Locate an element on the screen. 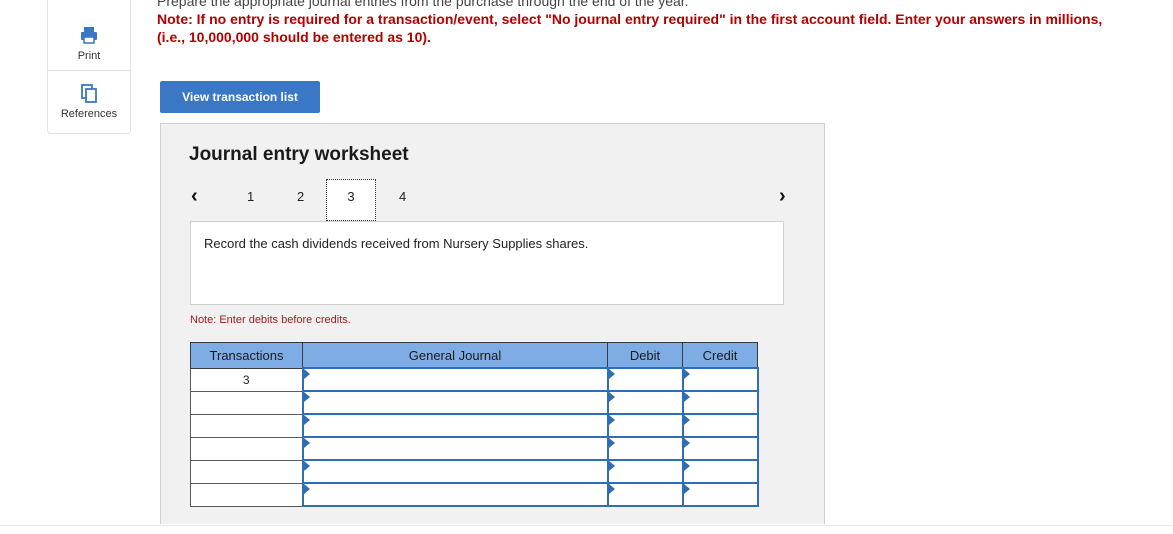  header-debit: Debit is located at coordinates (645, 355).